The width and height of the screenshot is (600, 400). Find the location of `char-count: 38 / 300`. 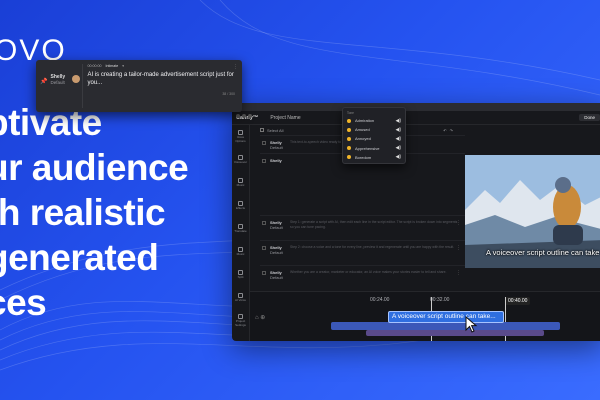

char-count: 38 / 300 is located at coordinates (228, 94).